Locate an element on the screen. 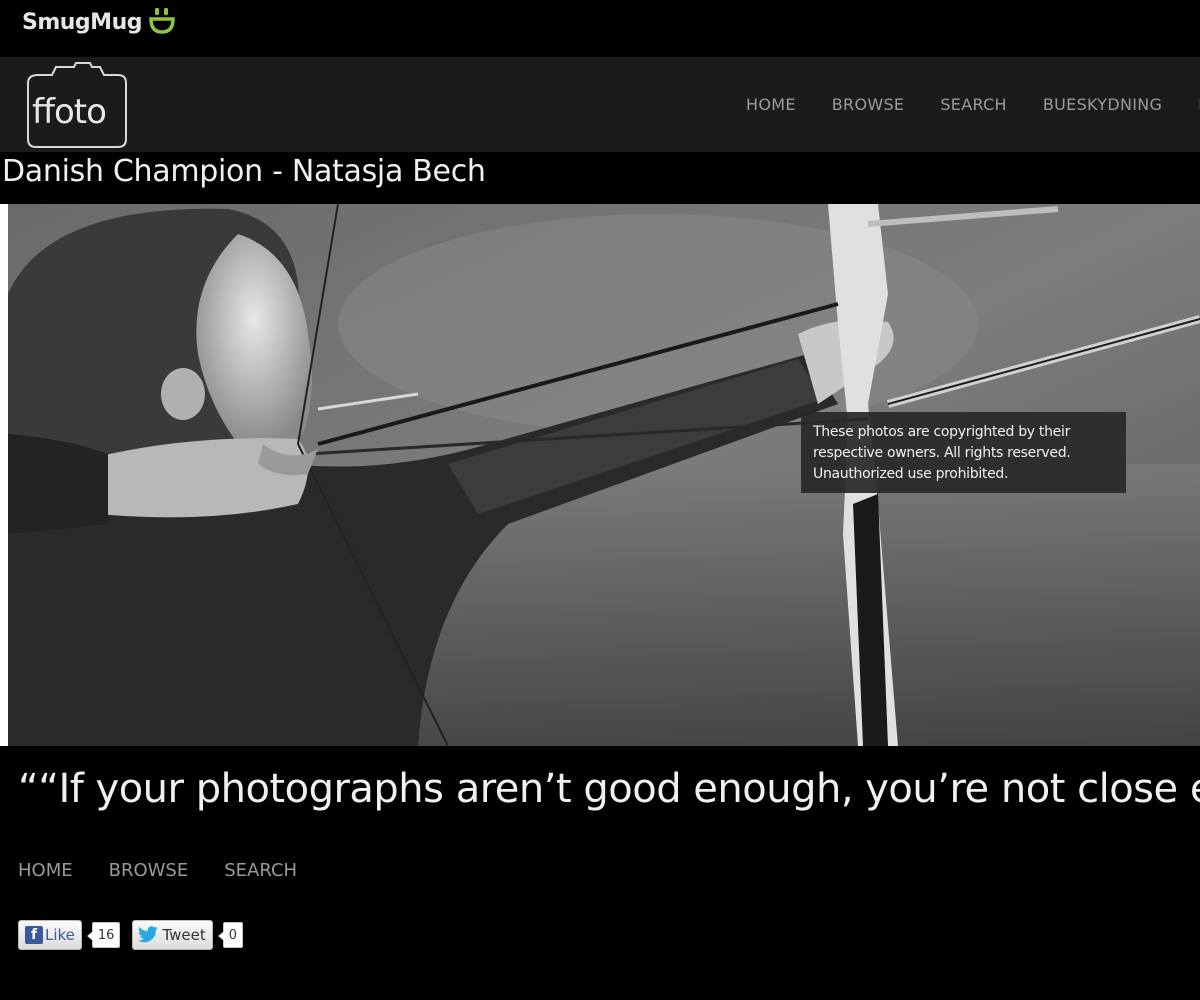  footer-nav-browse: BROWSE is located at coordinates (149, 870).